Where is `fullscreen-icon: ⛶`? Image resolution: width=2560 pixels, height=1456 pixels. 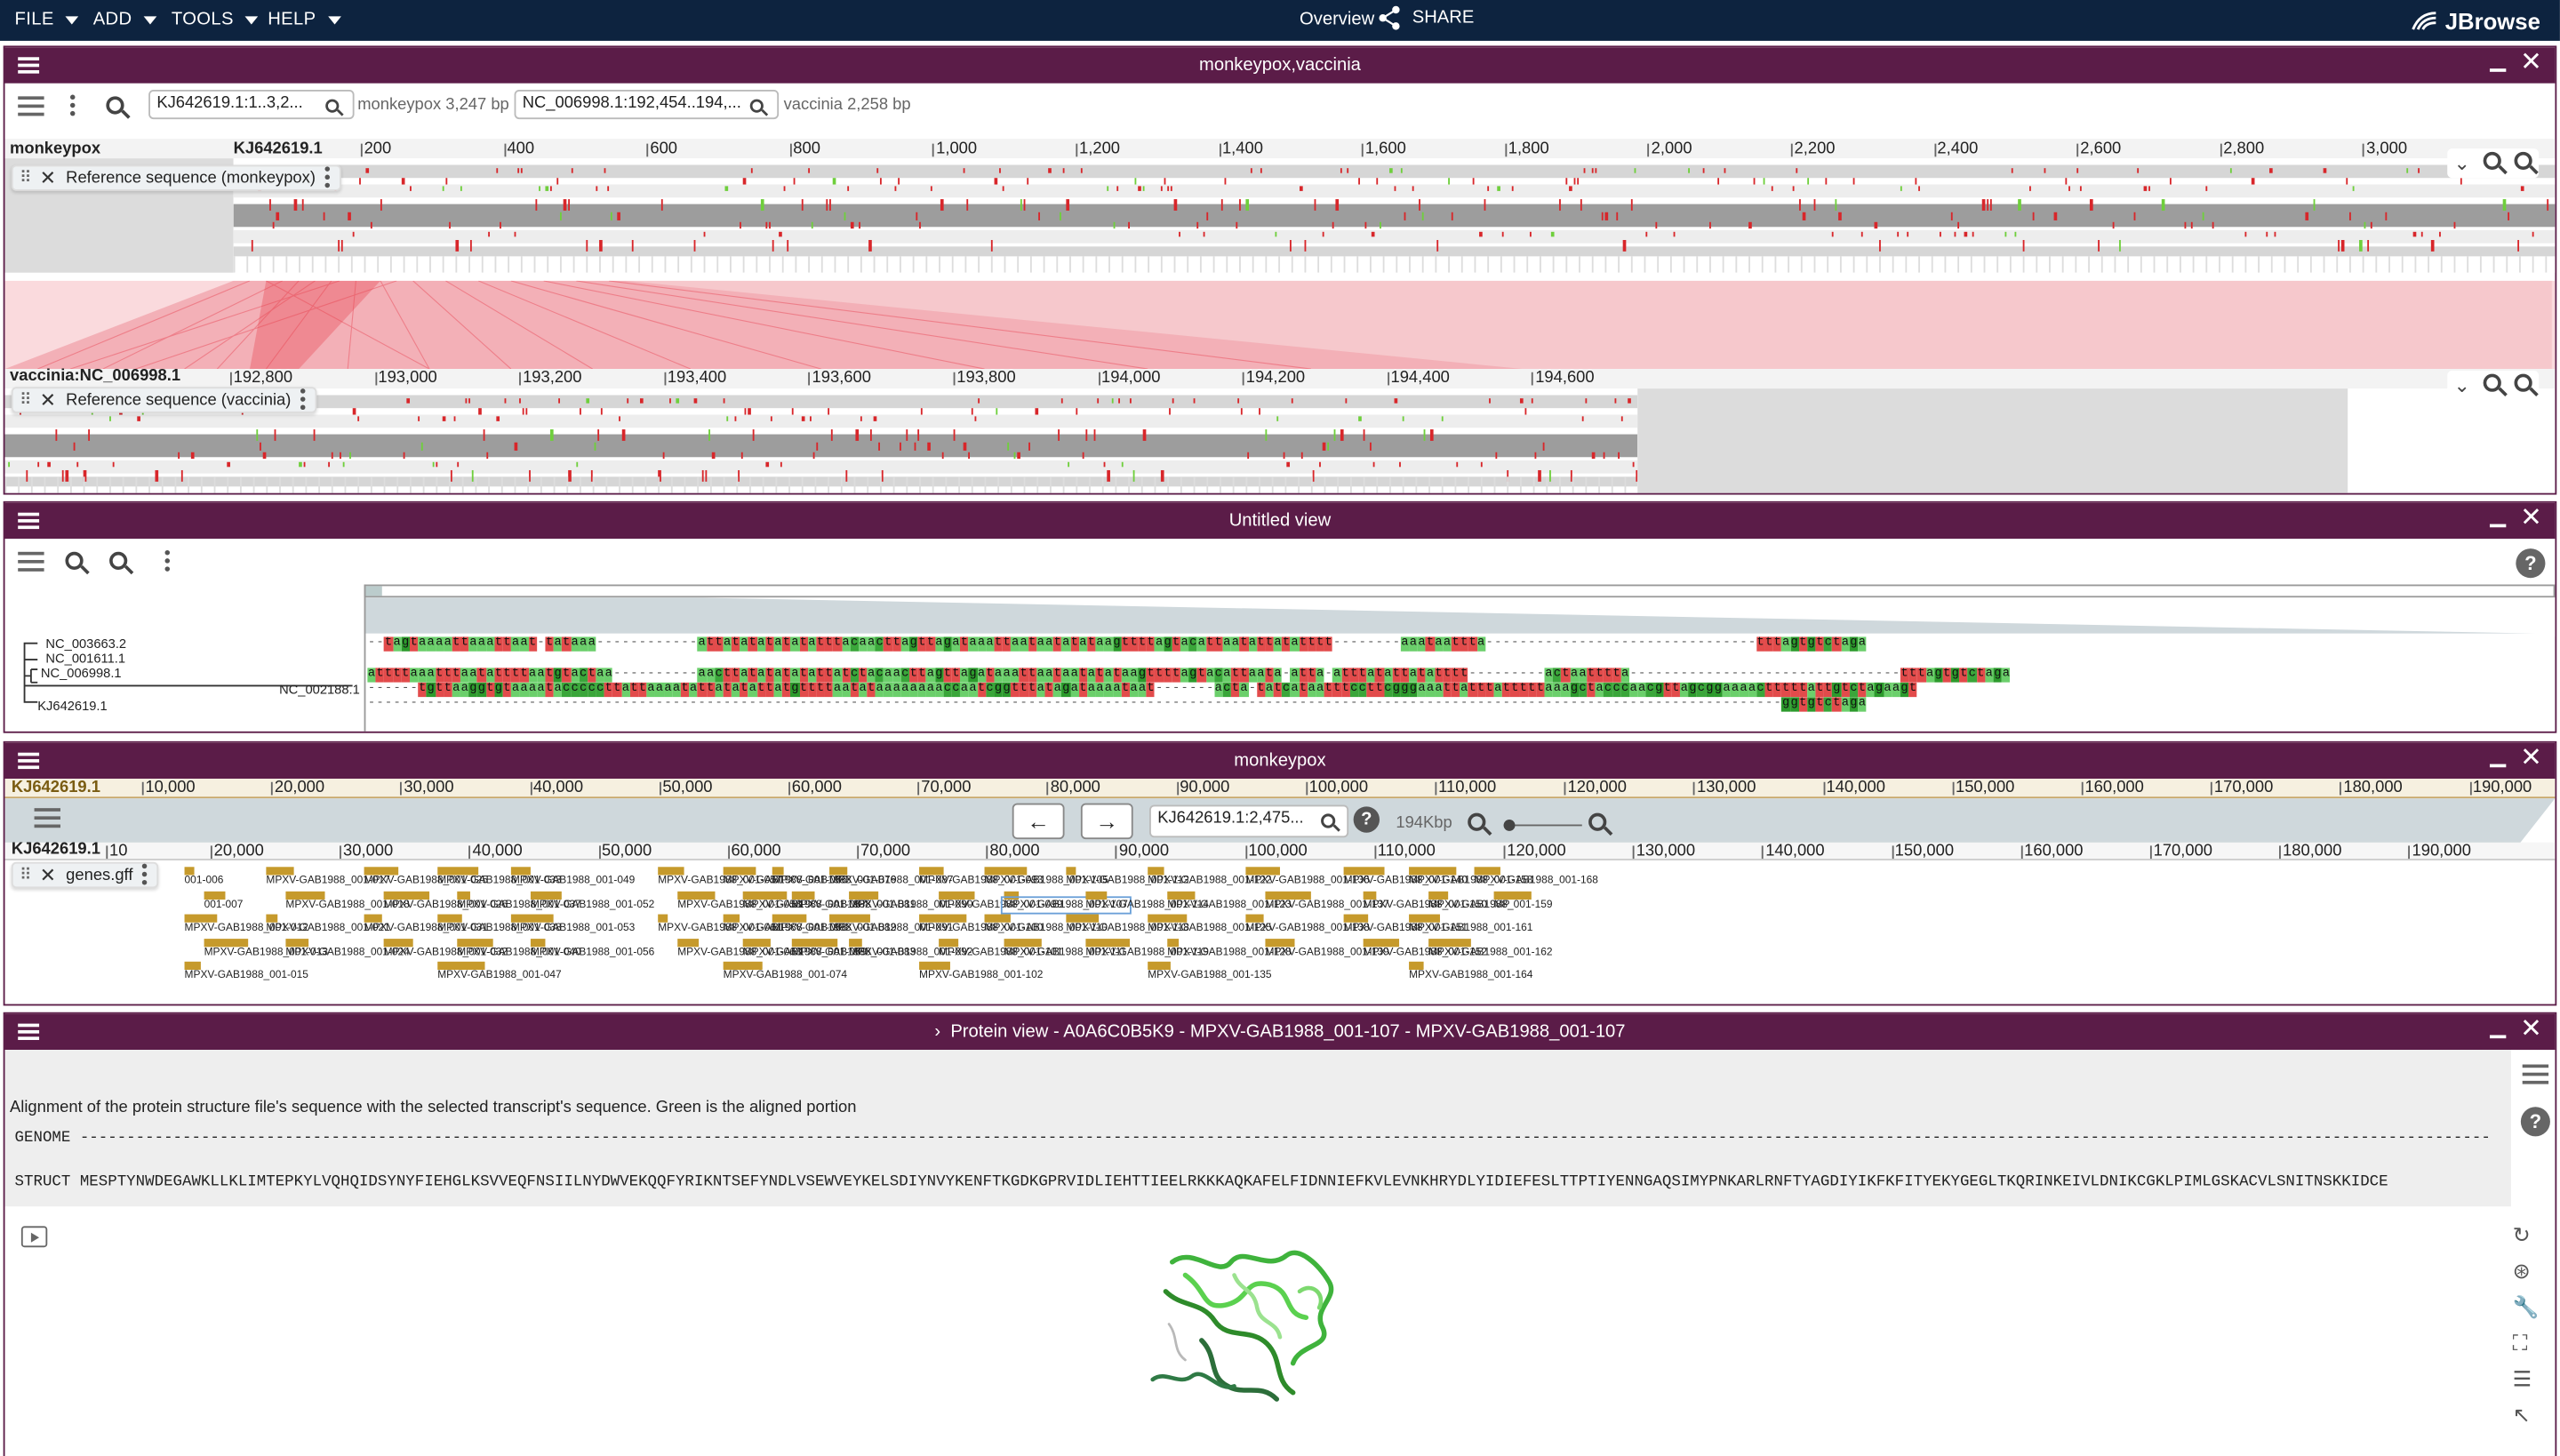 fullscreen-icon: ⛶ is located at coordinates (2526, 1343).